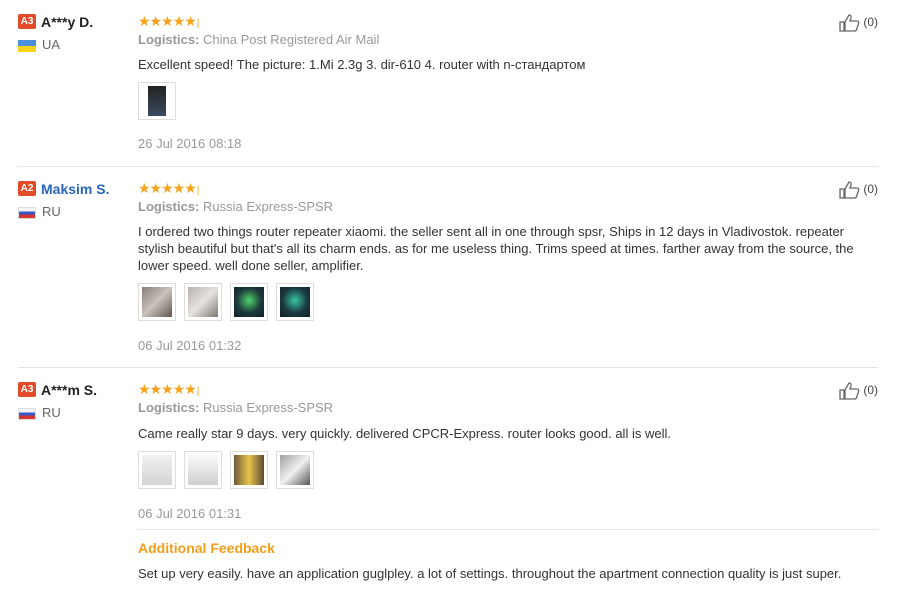 The width and height of the screenshot is (900, 606). I want to click on review-date: 26 Jul 2016 08:18, so click(190, 143).